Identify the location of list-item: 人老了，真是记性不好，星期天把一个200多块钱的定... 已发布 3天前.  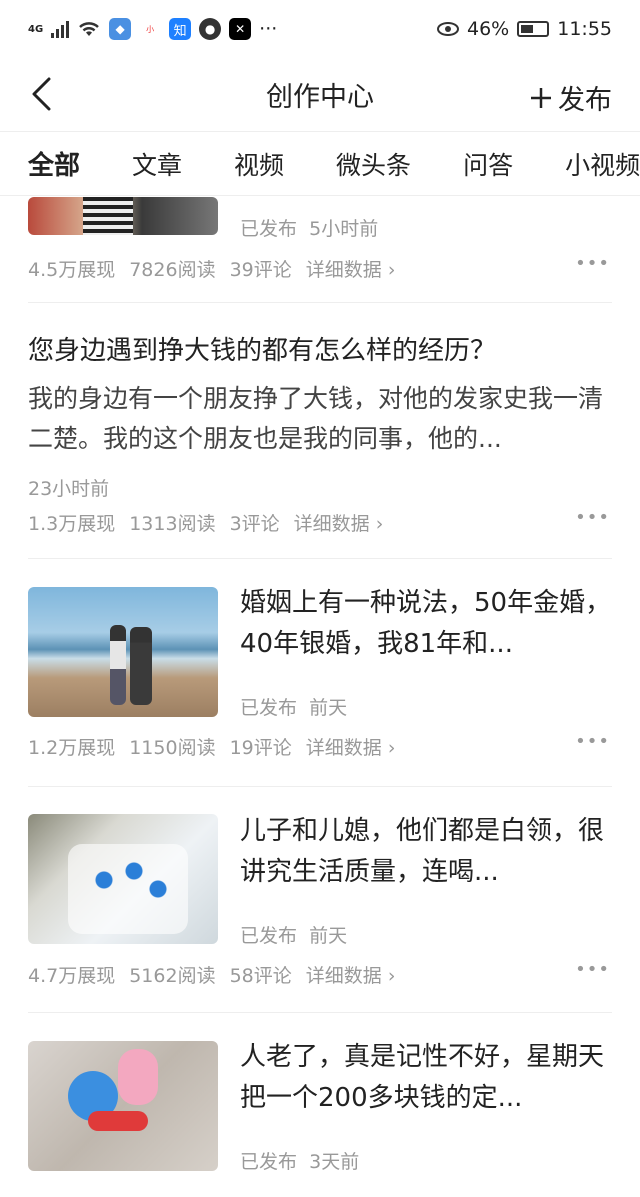
(320, 1105).